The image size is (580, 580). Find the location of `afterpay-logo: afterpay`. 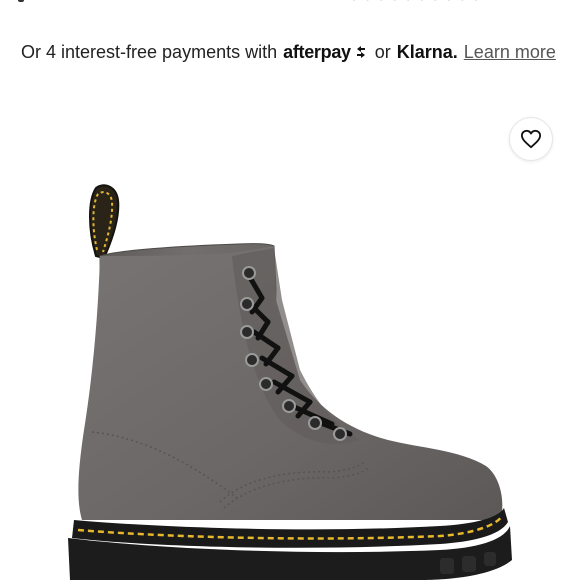

afterpay-logo: afterpay is located at coordinates (326, 52).